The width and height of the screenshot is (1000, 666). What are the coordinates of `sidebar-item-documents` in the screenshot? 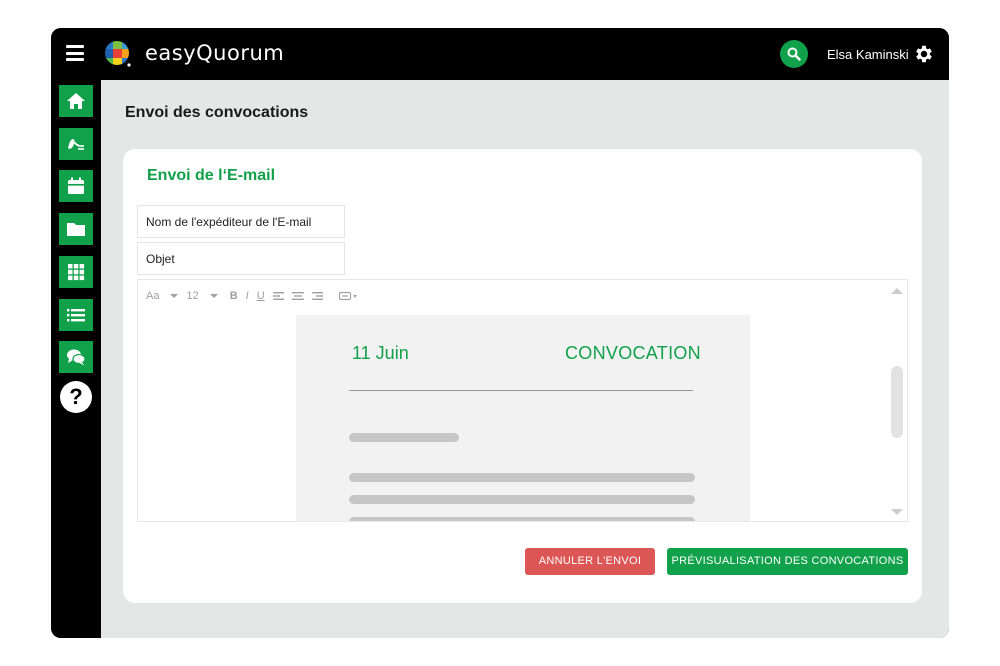 It's located at (76, 229).